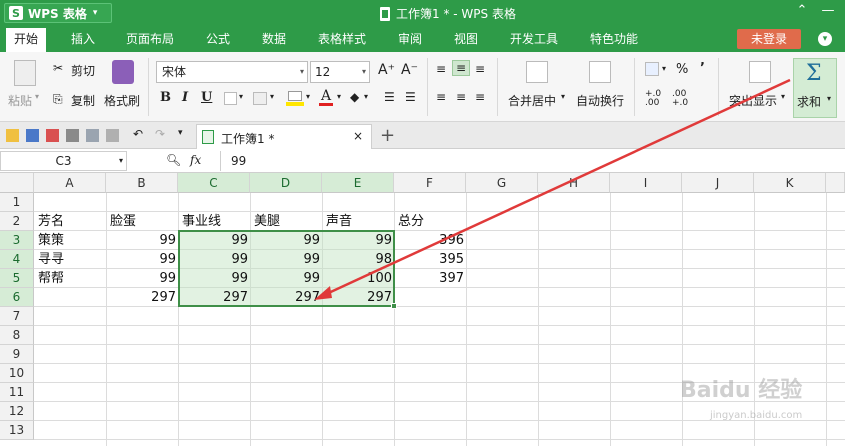  What do you see at coordinates (769, 39) in the screenshot?
I see `login-button: 未登录` at bounding box center [769, 39].